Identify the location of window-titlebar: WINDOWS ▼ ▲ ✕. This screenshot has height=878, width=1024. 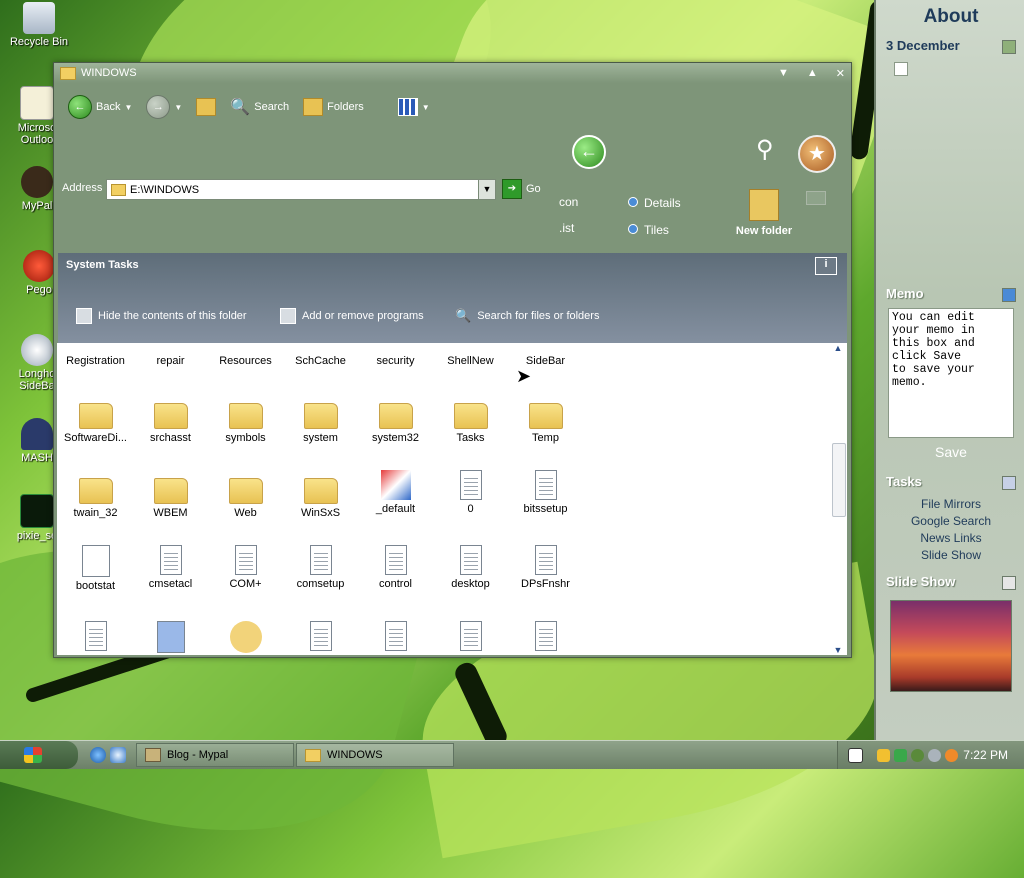
(452, 73).